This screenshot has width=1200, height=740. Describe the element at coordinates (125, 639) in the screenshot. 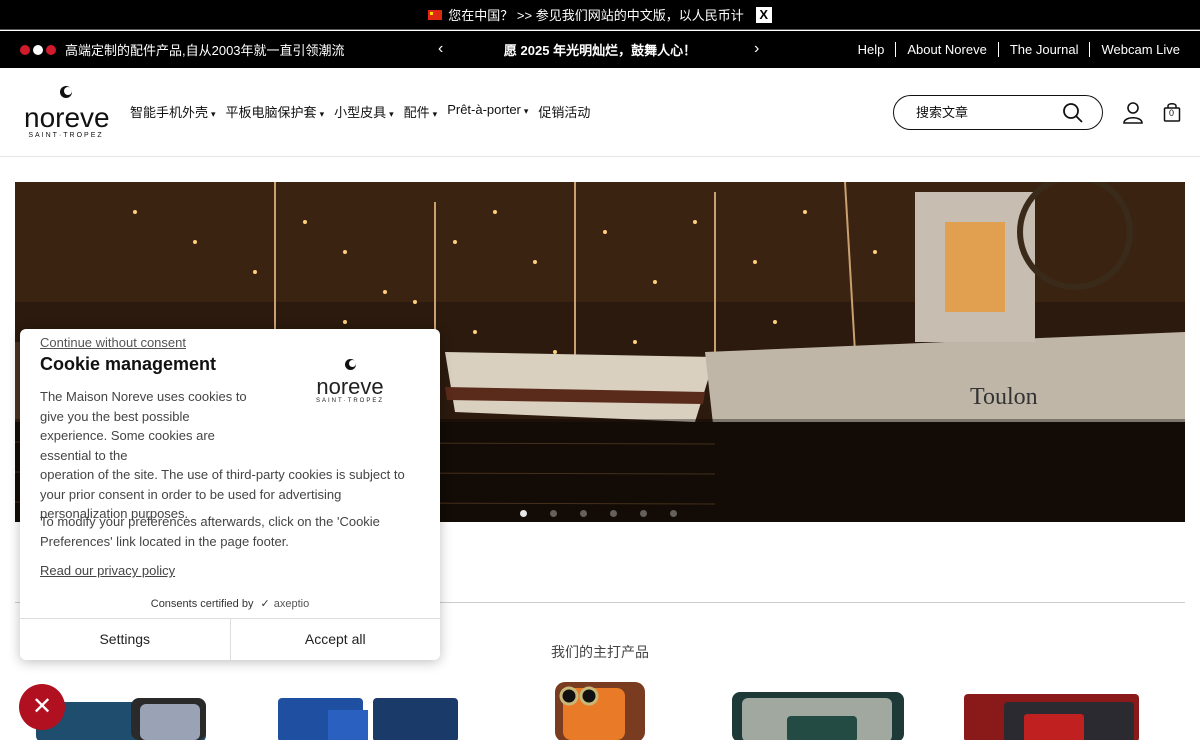

I see `cookie-settings-button: Settings` at that location.